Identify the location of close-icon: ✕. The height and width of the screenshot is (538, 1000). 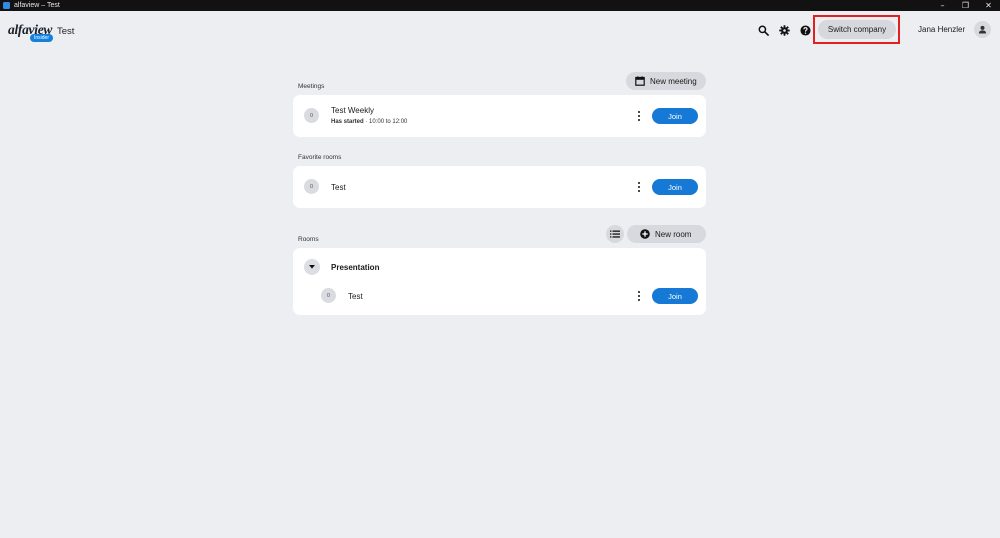
(988, 5).